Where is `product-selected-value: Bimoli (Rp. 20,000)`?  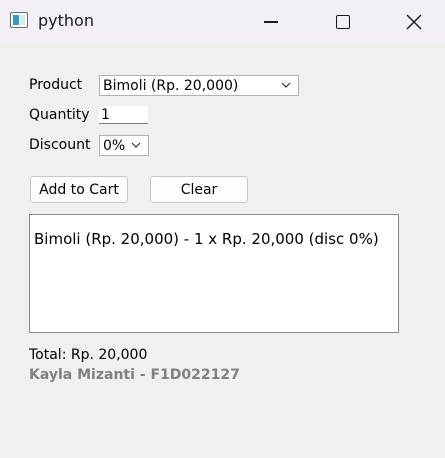 product-selected-value: Bimoli (Rp. 20,000) is located at coordinates (171, 86).